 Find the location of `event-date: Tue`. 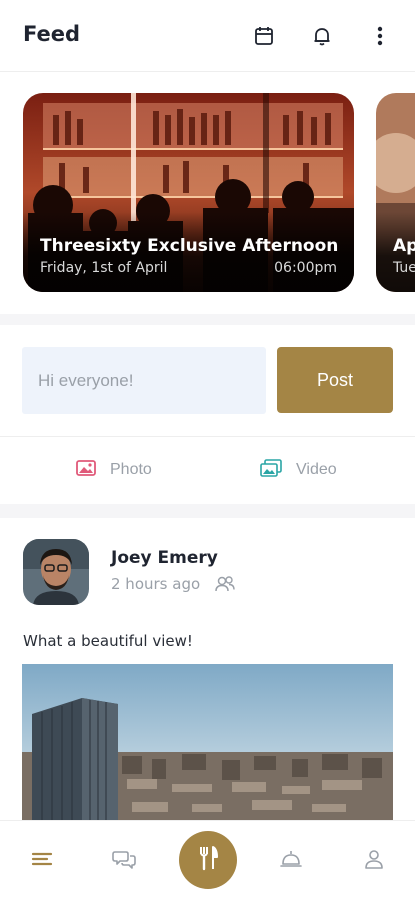

event-date: Tue is located at coordinates (404, 268).